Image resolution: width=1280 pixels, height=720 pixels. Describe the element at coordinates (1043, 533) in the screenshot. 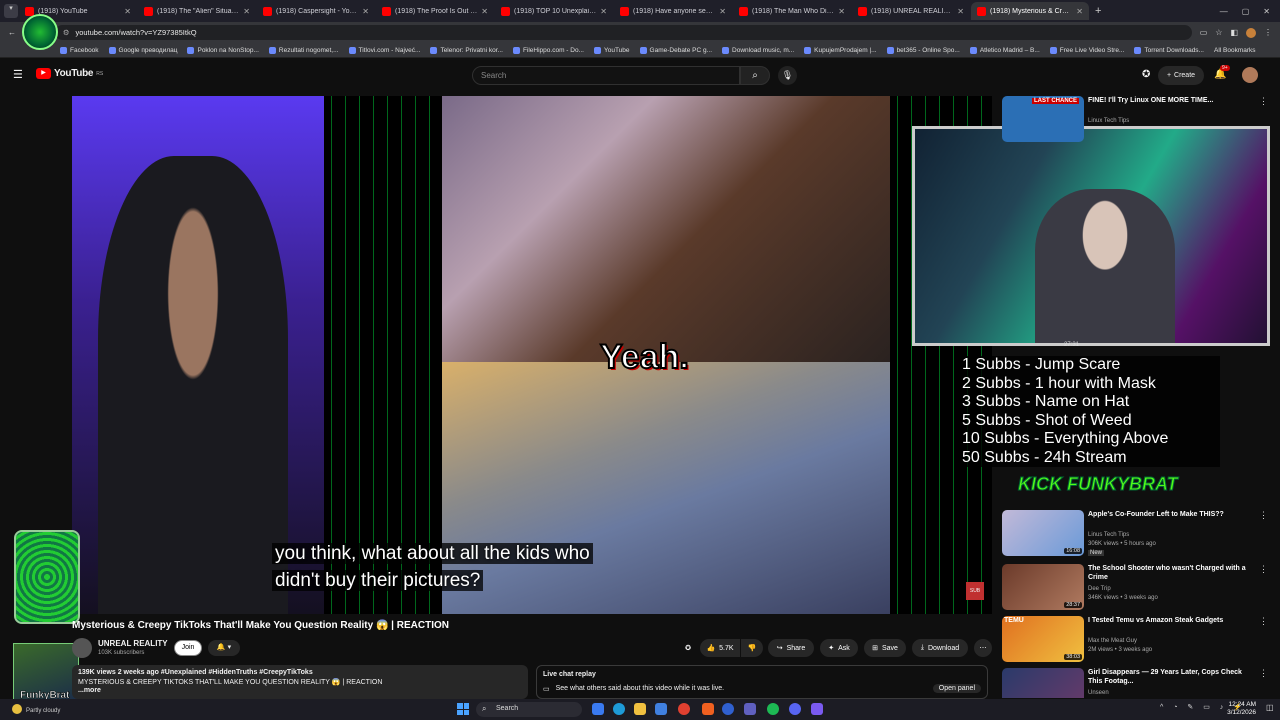

I see `video-thumbnail: 16:08` at that location.